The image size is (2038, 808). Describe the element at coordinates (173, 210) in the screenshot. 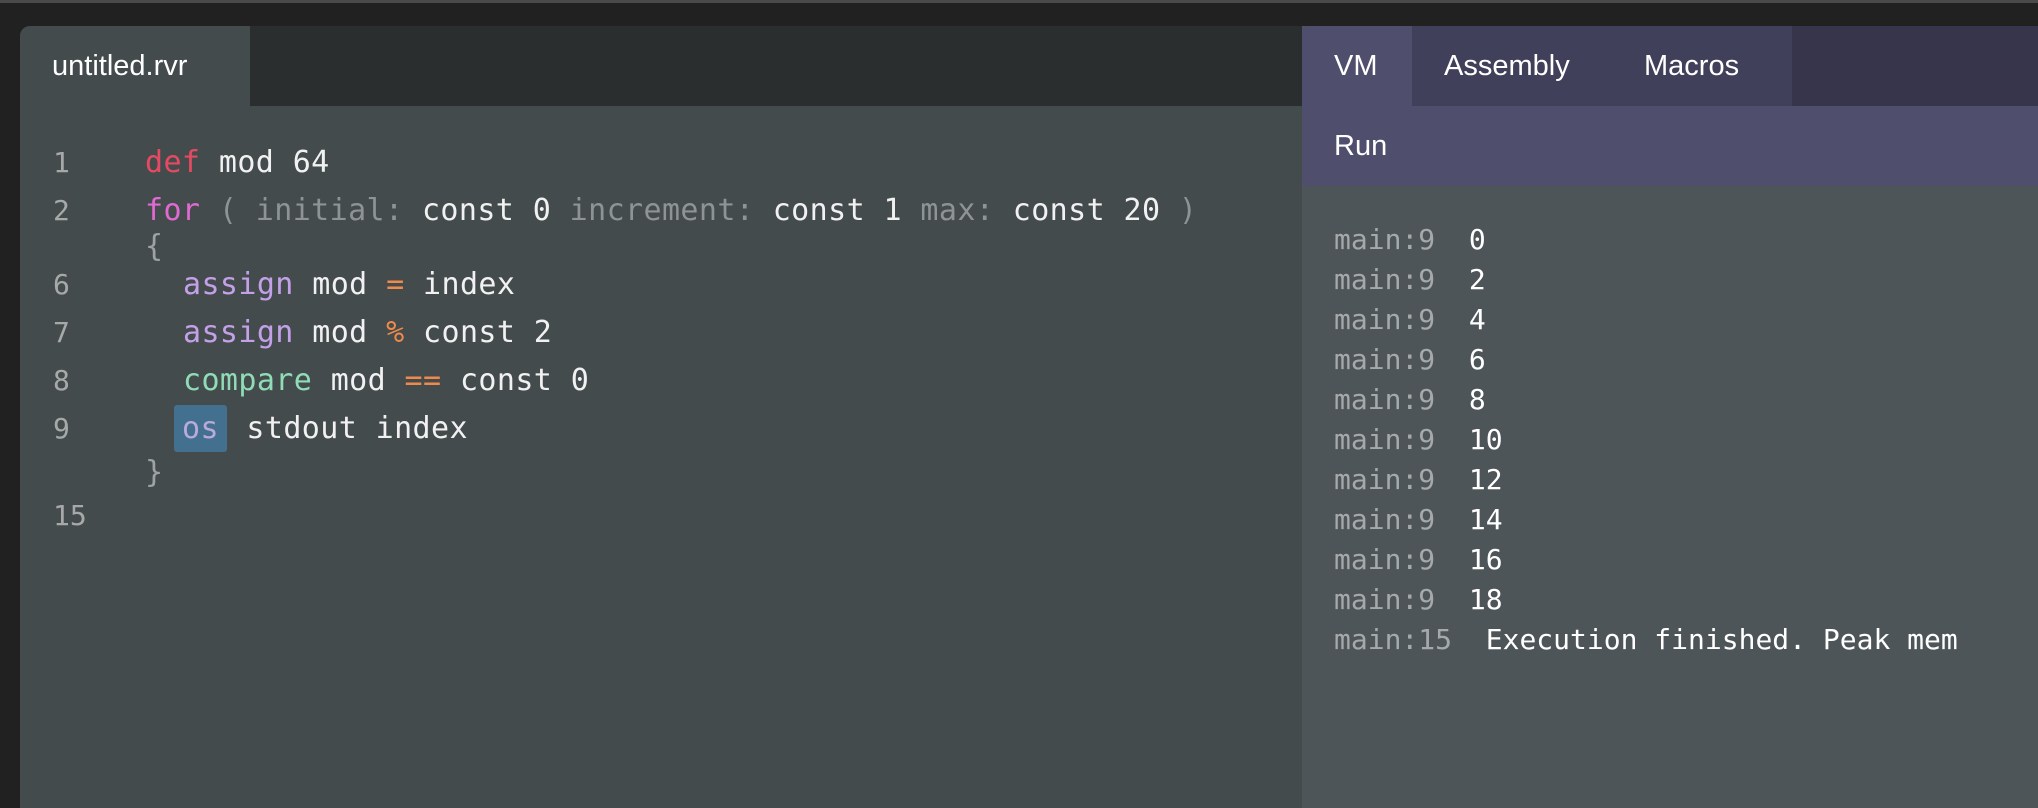

I see `code-token: for` at that location.